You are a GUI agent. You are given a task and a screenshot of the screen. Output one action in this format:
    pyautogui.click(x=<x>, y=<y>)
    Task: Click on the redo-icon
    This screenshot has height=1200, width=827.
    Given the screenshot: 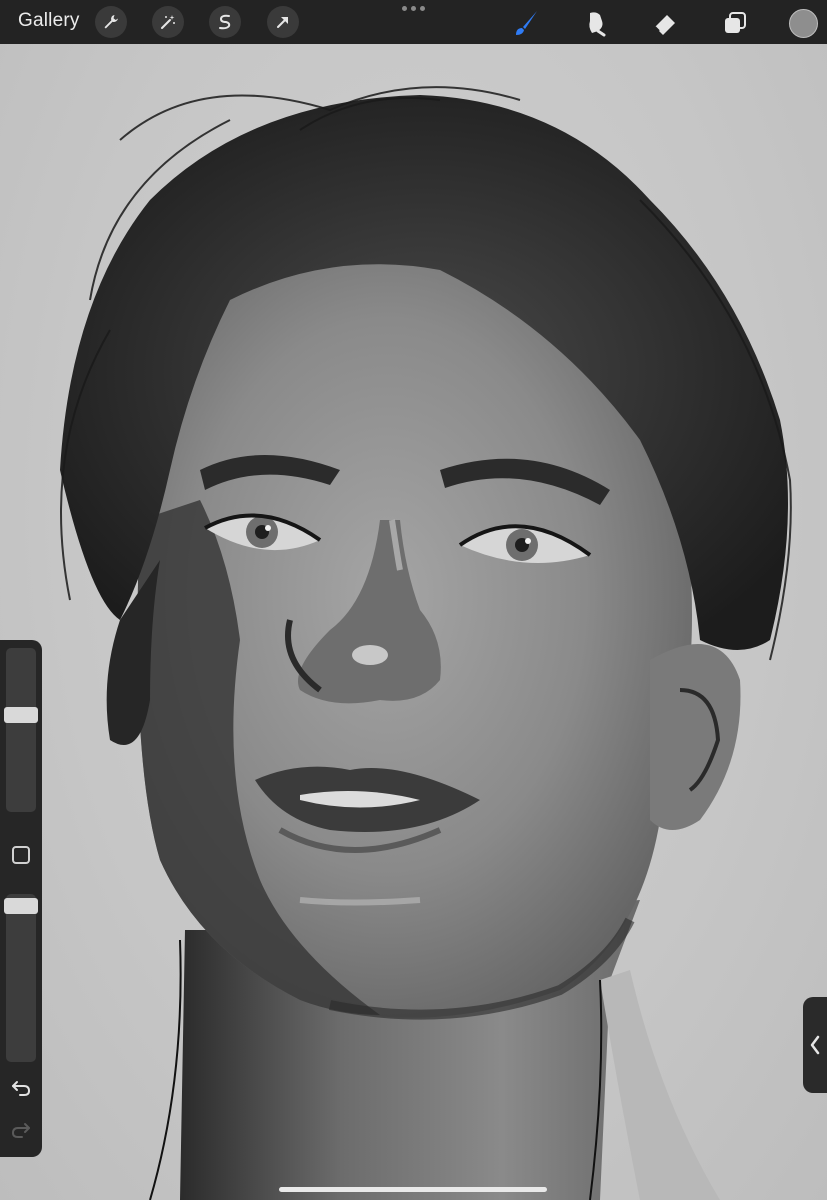 What is the action you would take?
    pyautogui.click(x=21, y=1130)
    